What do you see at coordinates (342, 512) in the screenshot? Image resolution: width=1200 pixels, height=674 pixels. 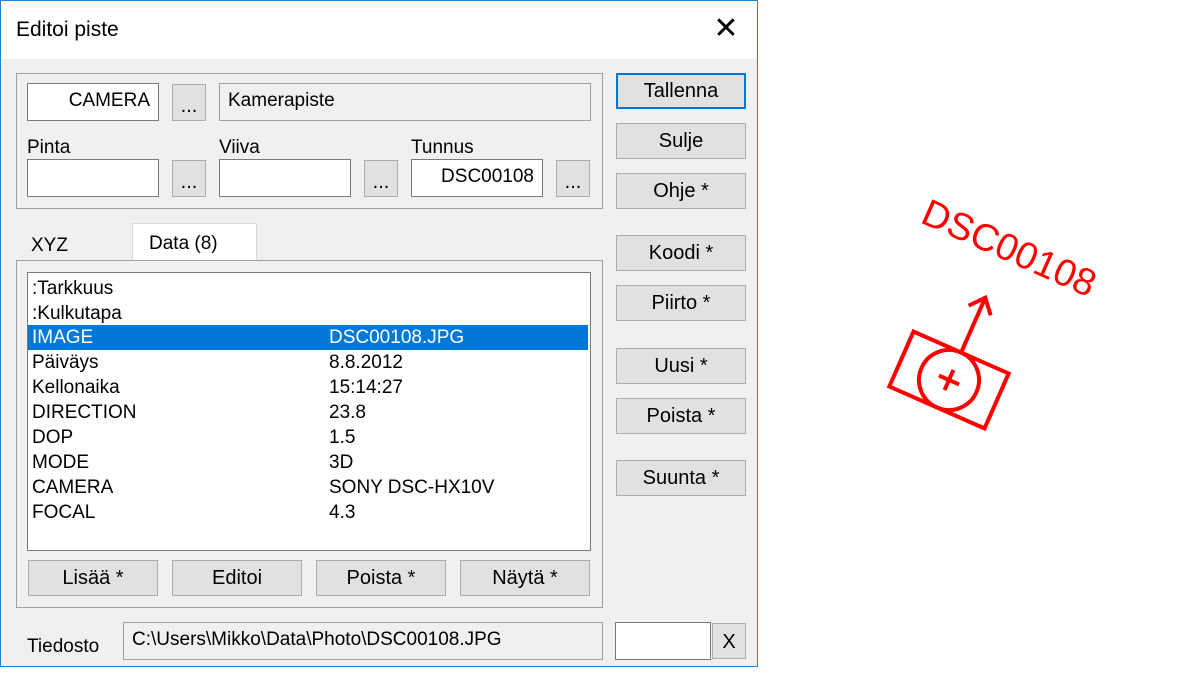 I see `list-item-value: 4.3` at bounding box center [342, 512].